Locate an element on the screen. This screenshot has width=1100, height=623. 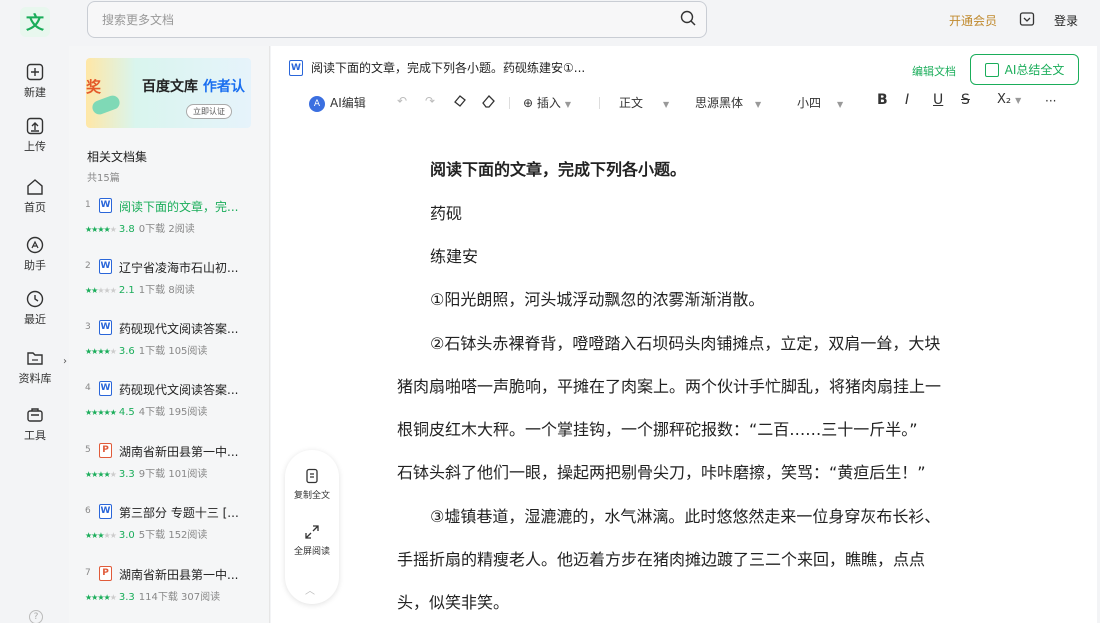
fullscreen-button: 全屏阅读 is located at coordinates (312, 540).